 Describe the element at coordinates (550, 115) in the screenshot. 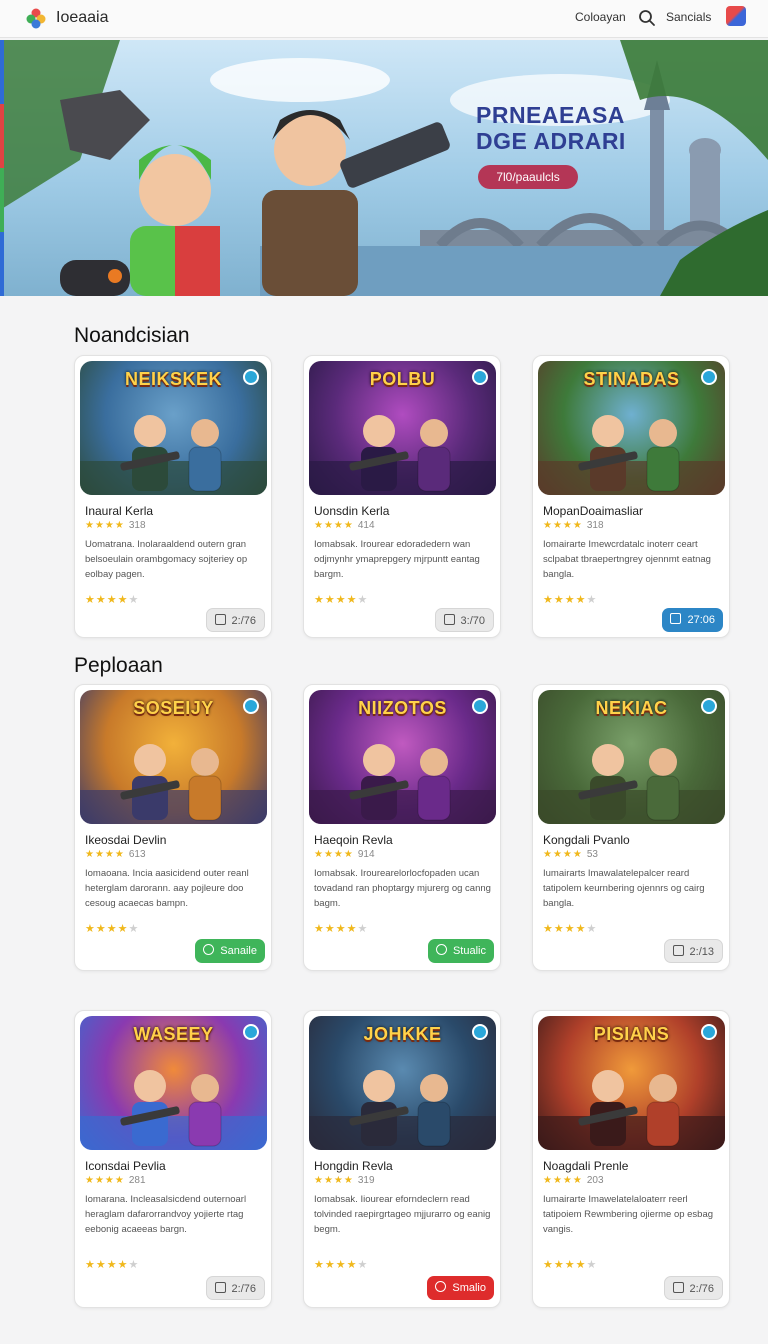

I see `hero-title-line1: PRNEAEASA` at that location.